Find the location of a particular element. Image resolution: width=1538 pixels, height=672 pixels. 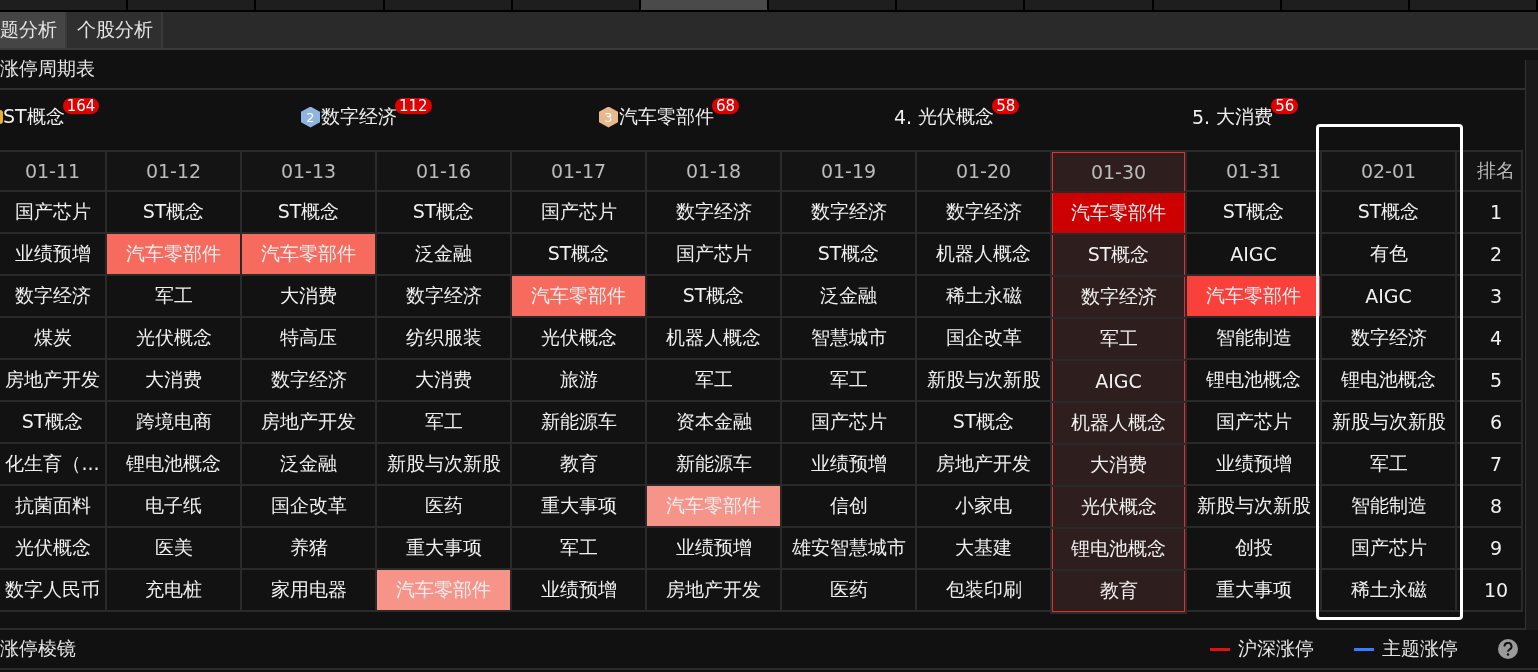

table-cell: 教育 is located at coordinates (1118, 591).